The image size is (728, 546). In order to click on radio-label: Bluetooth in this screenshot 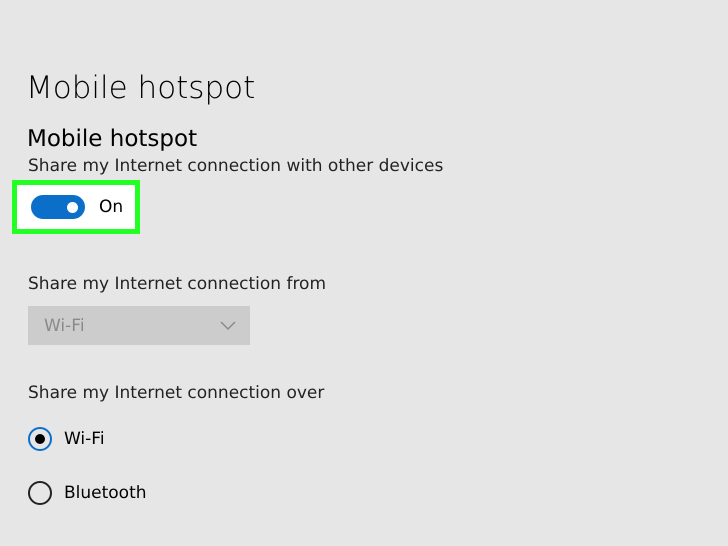, I will do `click(105, 493)`.